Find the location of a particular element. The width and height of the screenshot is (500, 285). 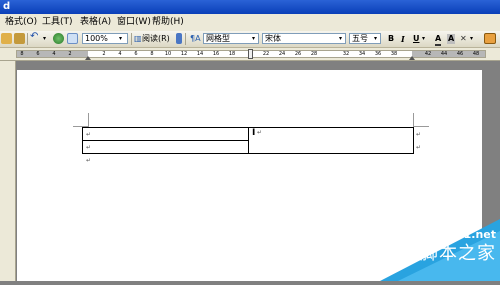

ruler-number: 36 is located at coordinates (378, 54).